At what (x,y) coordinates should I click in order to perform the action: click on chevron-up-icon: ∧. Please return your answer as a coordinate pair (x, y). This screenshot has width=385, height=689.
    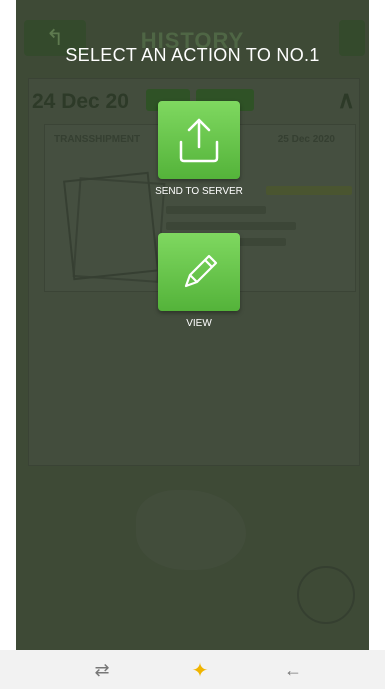
    Looking at the image, I should click on (346, 100).